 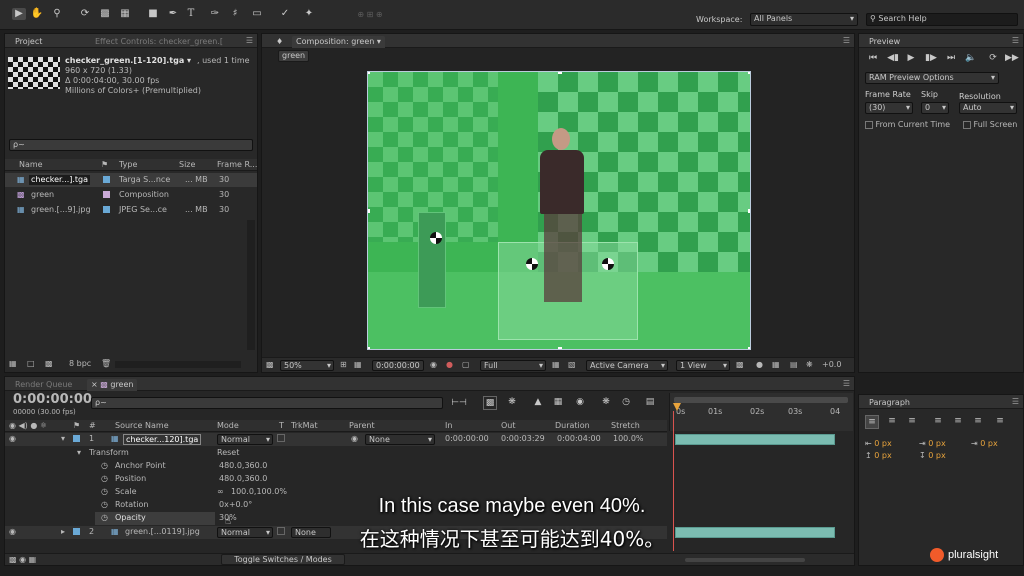 What do you see at coordinates (128, 165) in the screenshot?
I see `col-type: Type` at bounding box center [128, 165].